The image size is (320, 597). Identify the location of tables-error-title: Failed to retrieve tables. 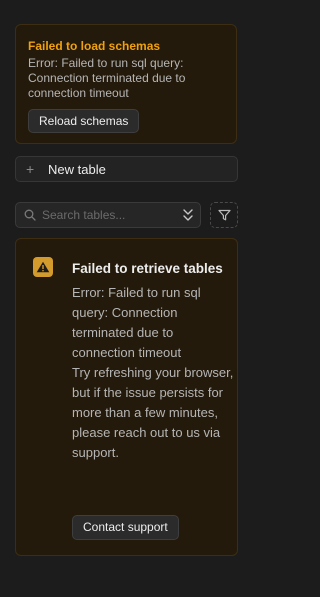
(147, 268).